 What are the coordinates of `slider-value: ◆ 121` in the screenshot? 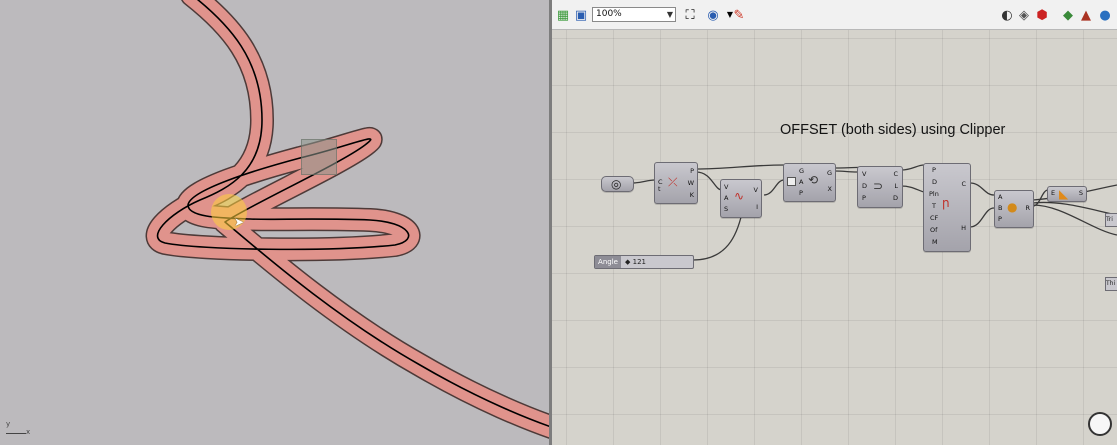 It's located at (635, 262).